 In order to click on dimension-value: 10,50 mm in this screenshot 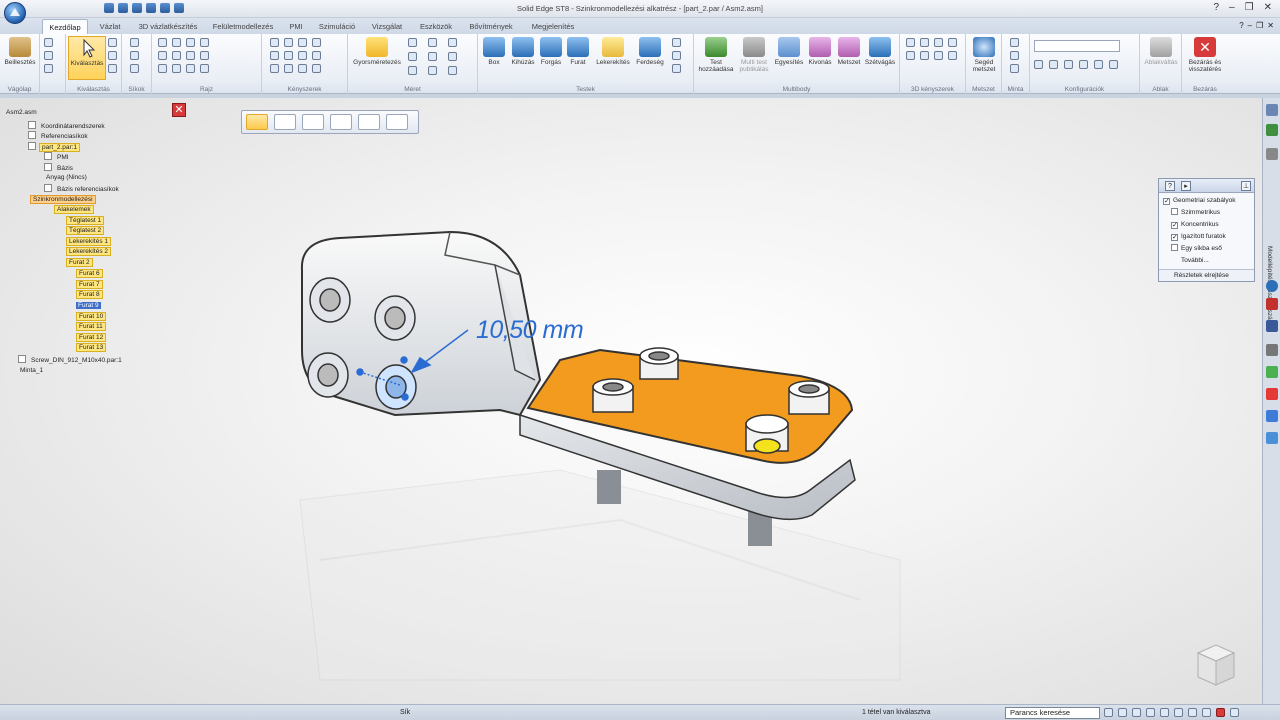, I will do `click(530, 330)`.